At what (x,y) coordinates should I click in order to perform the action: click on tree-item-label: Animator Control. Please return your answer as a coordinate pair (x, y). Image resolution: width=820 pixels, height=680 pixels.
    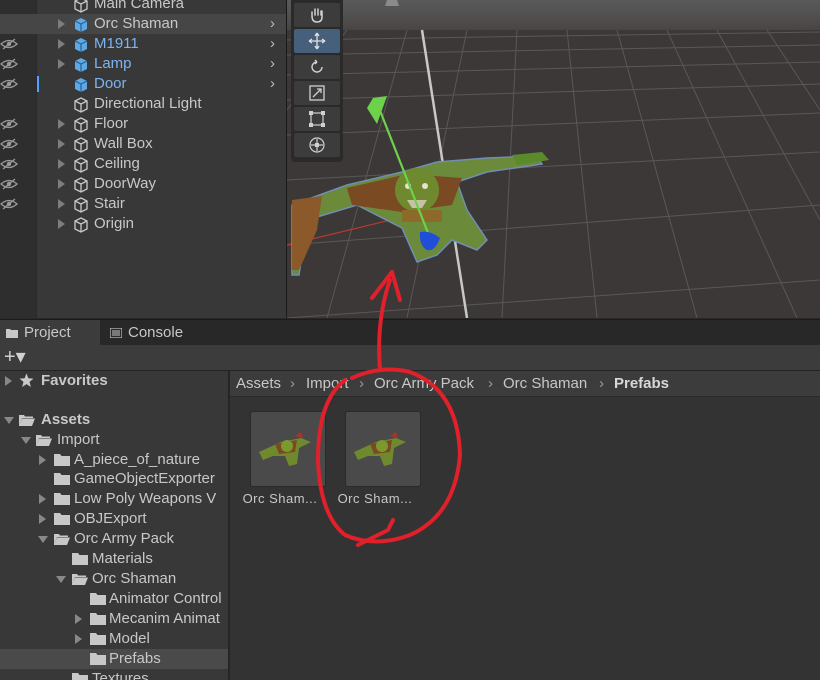
    Looking at the image, I should click on (165, 598).